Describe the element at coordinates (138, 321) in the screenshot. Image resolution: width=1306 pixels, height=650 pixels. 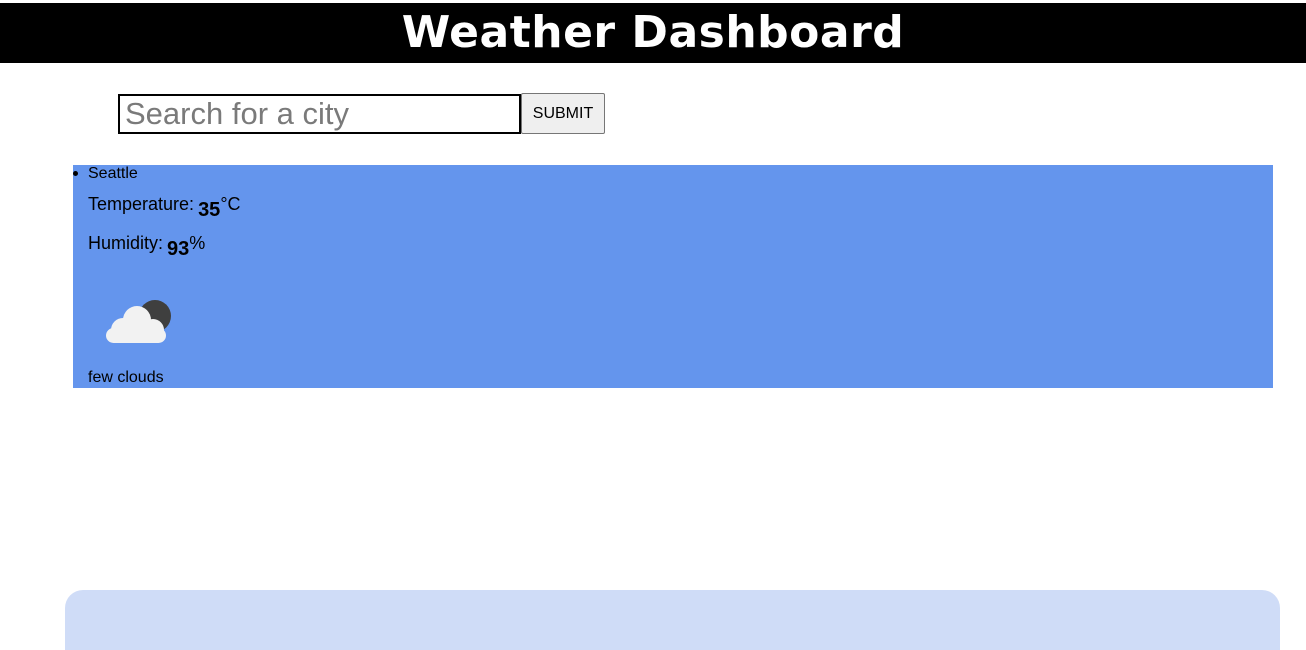
I see `few-clouds-night-icon` at that location.